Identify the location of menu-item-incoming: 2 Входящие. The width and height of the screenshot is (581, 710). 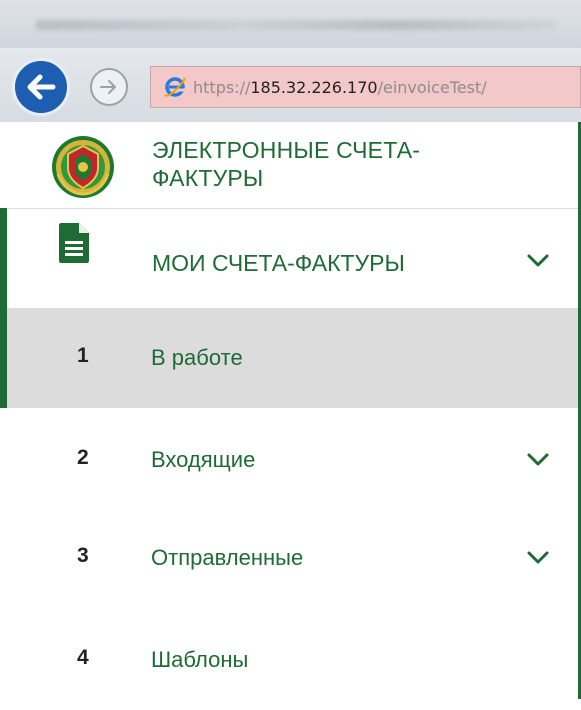
(289, 460).